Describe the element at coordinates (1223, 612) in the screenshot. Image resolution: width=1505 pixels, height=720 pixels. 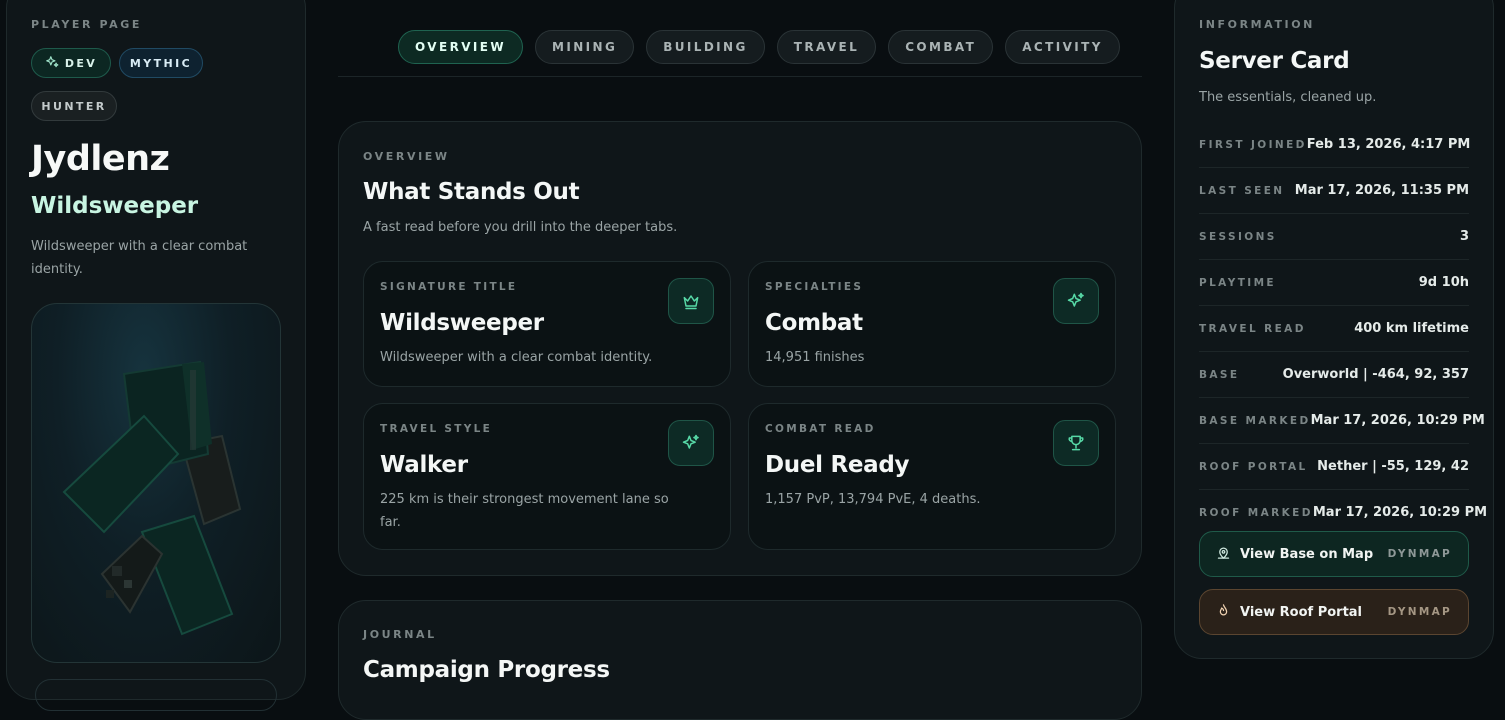
I see `flame-icon` at that location.